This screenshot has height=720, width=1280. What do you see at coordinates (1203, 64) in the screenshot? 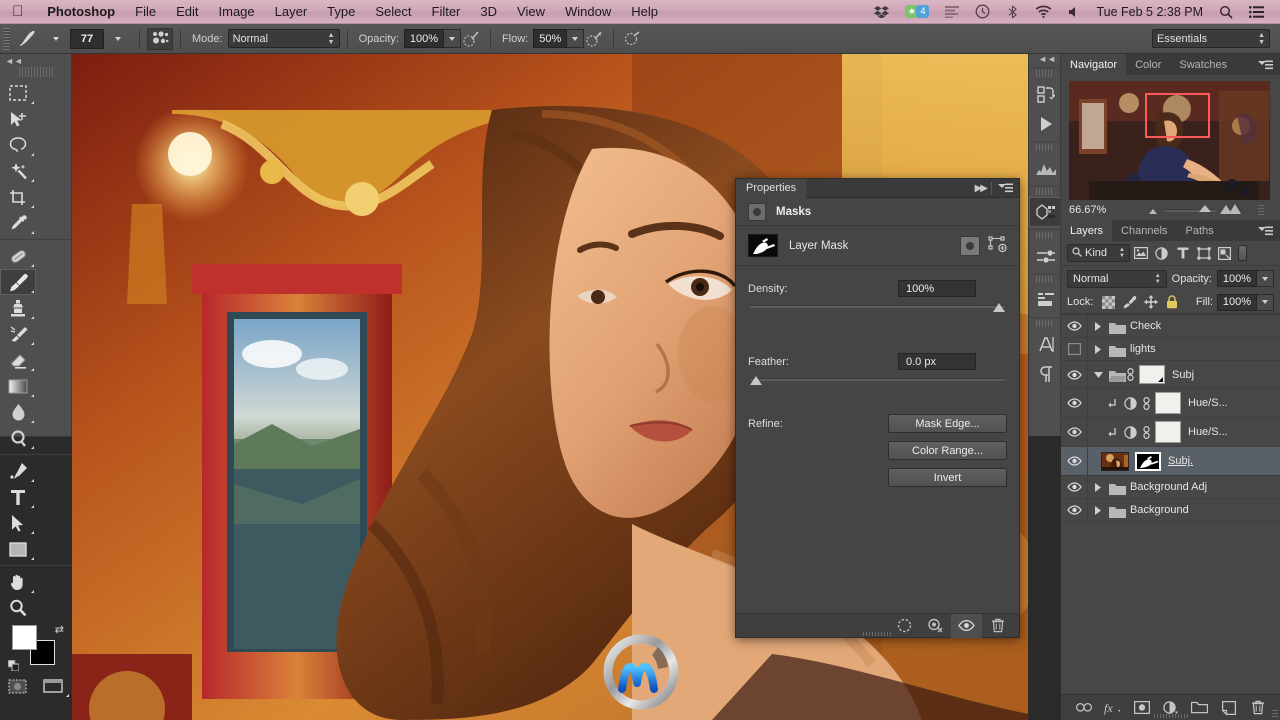
I see `tab-swatches: Swatches` at bounding box center [1203, 64].